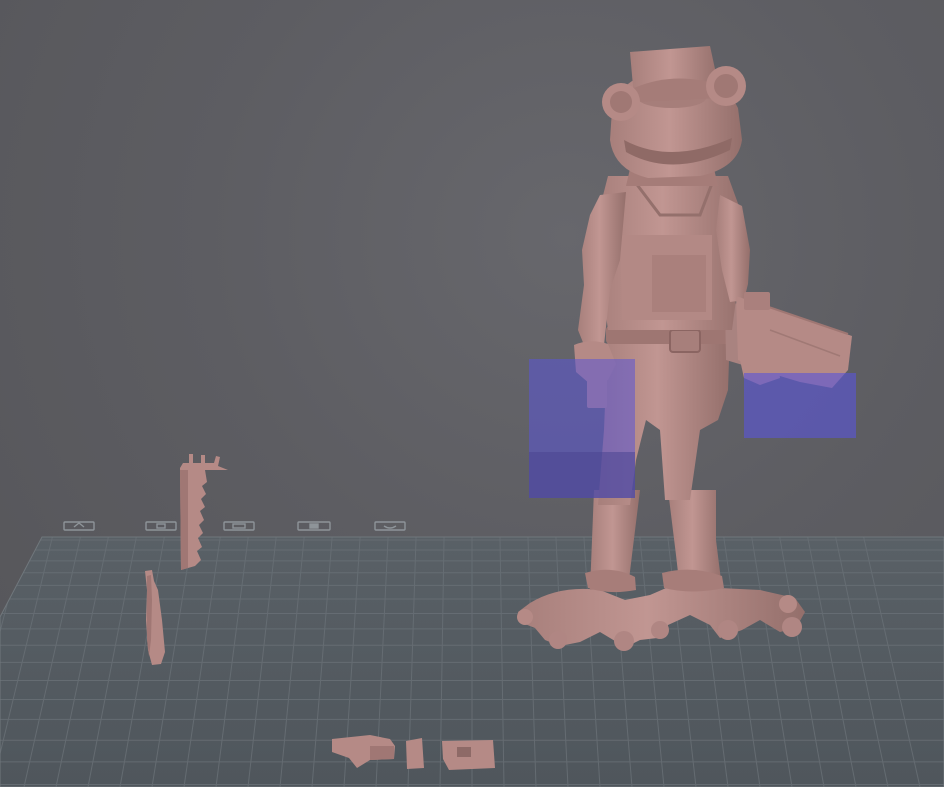  What do you see at coordinates (582, 428) in the screenshot?
I see `selection-box-left-hand` at bounding box center [582, 428].